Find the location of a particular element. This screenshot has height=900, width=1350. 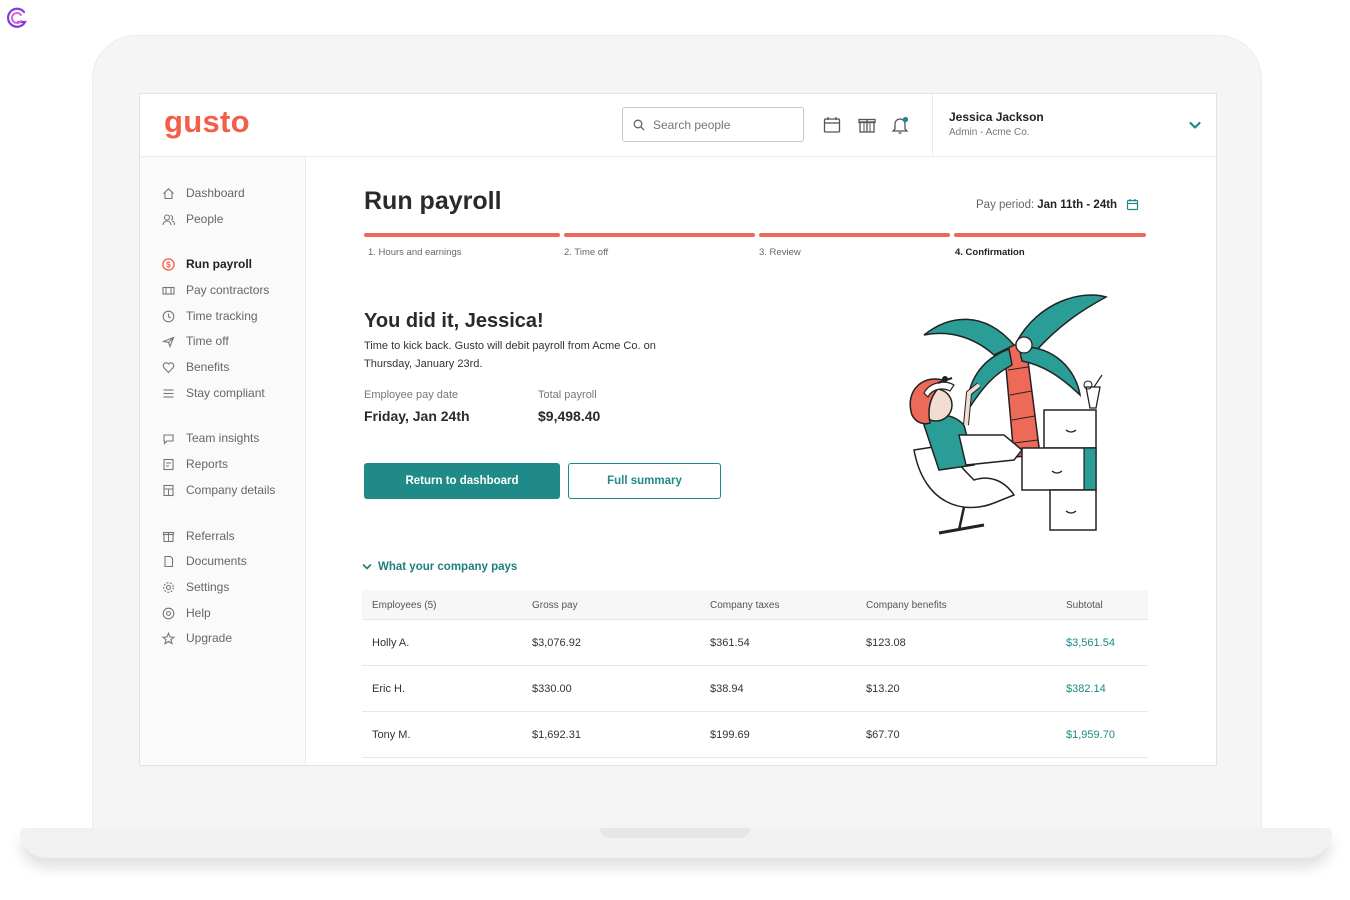

company-taxes: $199.69 is located at coordinates (730, 735).